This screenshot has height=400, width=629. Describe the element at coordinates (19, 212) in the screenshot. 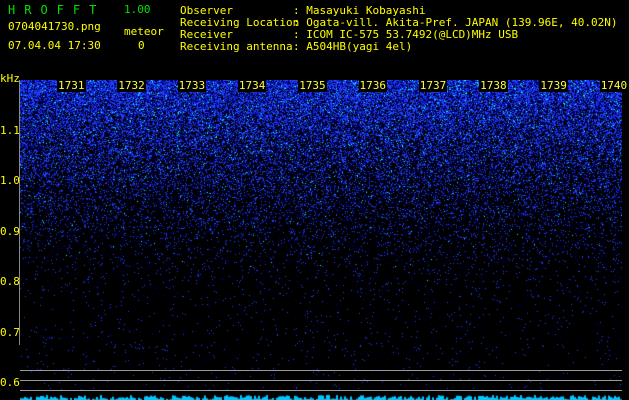

I see `y-axis-line` at that location.